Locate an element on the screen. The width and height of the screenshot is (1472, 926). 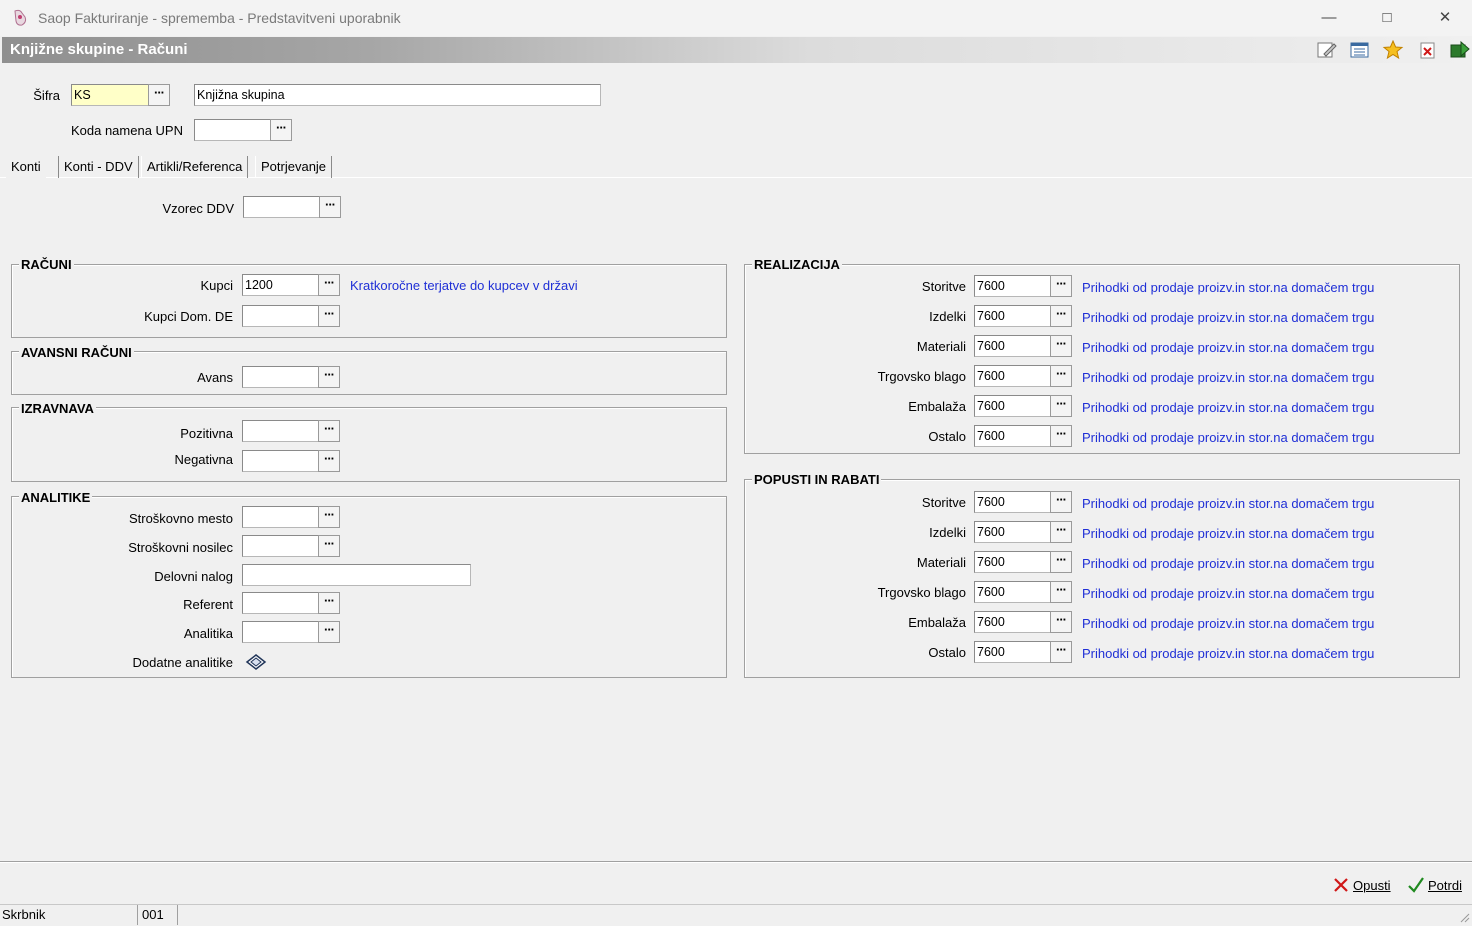
avans-input is located at coordinates (280, 377).